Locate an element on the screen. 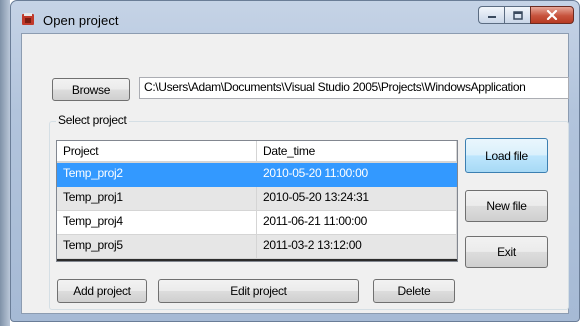 The width and height of the screenshot is (586, 326). maximize-button is located at coordinates (517, 15).